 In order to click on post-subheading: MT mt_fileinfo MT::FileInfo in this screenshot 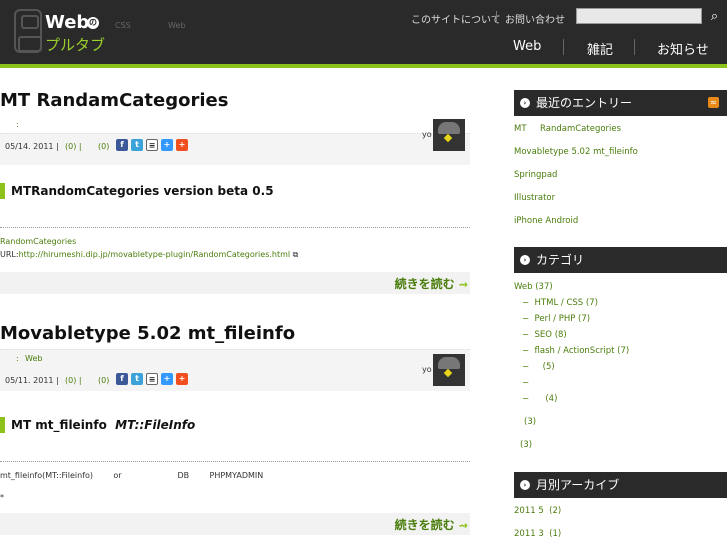, I will do `click(97, 425)`.